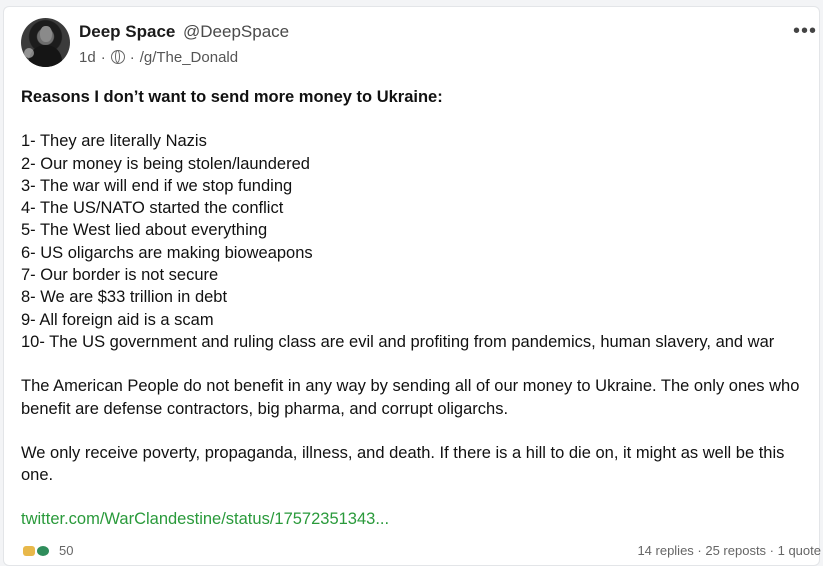  Describe the element at coordinates (87, 57) in the screenshot. I see `post-time: 1d` at that location.